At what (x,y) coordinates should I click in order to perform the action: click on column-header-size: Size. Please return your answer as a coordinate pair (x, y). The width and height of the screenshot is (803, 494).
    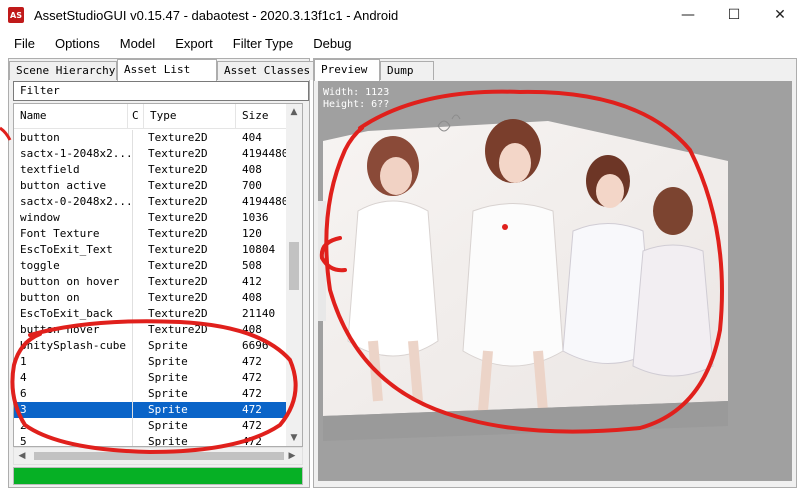
    Looking at the image, I should click on (261, 116).